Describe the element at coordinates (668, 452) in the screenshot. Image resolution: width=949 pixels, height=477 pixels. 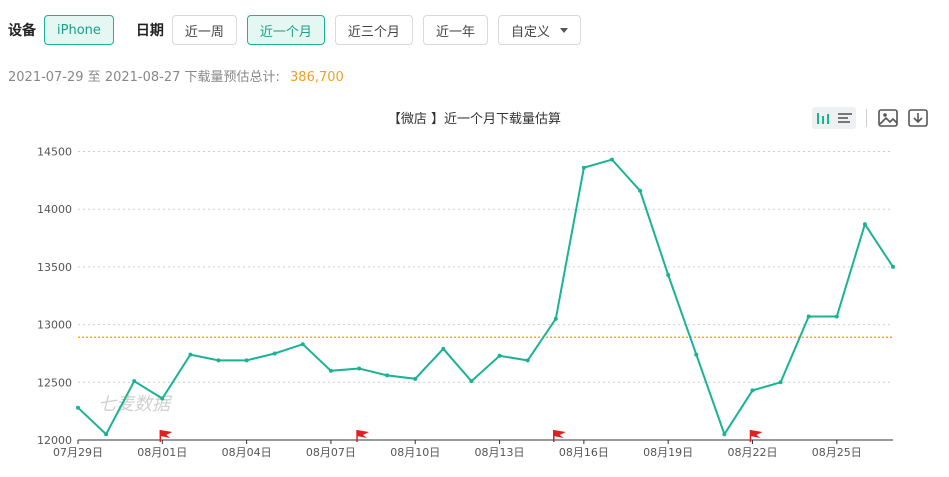
I see `x-tick-label: 08月19日` at that location.